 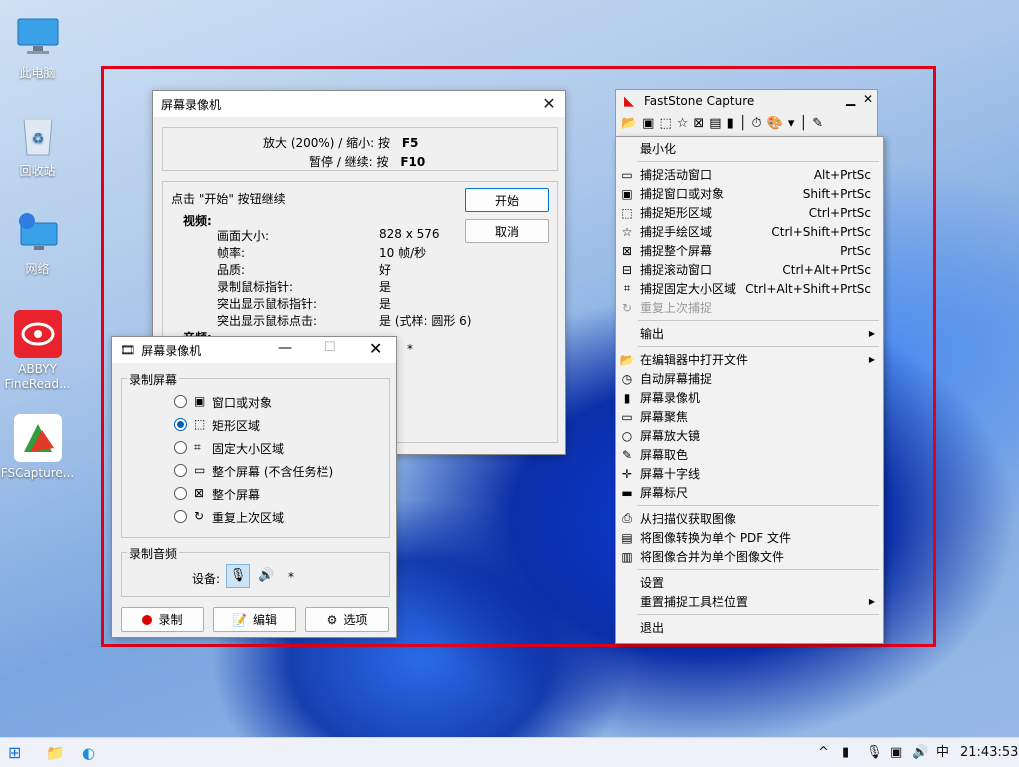 What do you see at coordinates (254, 619) in the screenshot?
I see `edit-button: 📝 编辑` at bounding box center [254, 619].